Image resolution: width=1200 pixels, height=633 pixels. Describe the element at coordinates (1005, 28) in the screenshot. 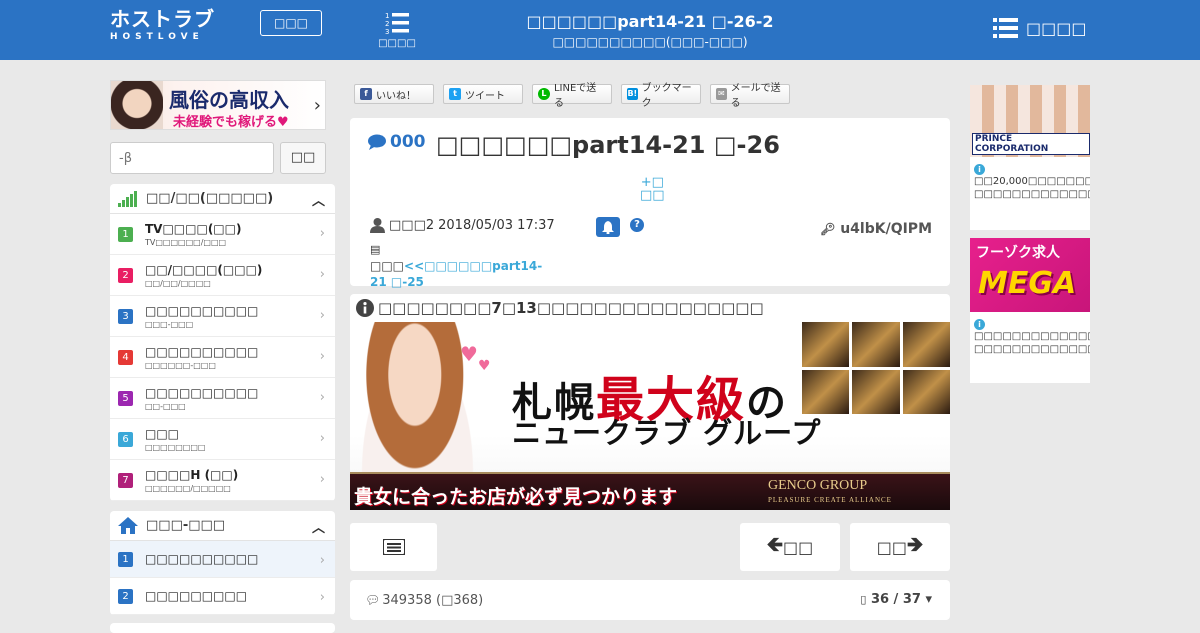

I see `list-menu-icon` at that location.